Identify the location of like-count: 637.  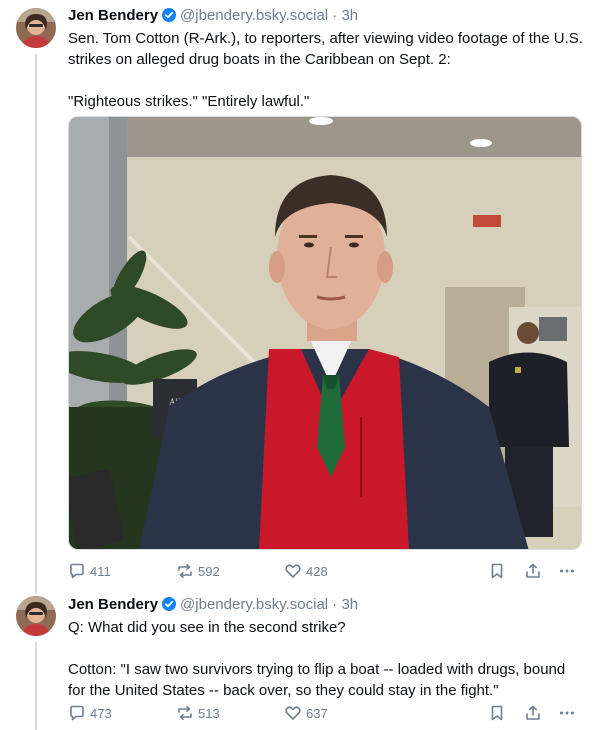
(317, 713).